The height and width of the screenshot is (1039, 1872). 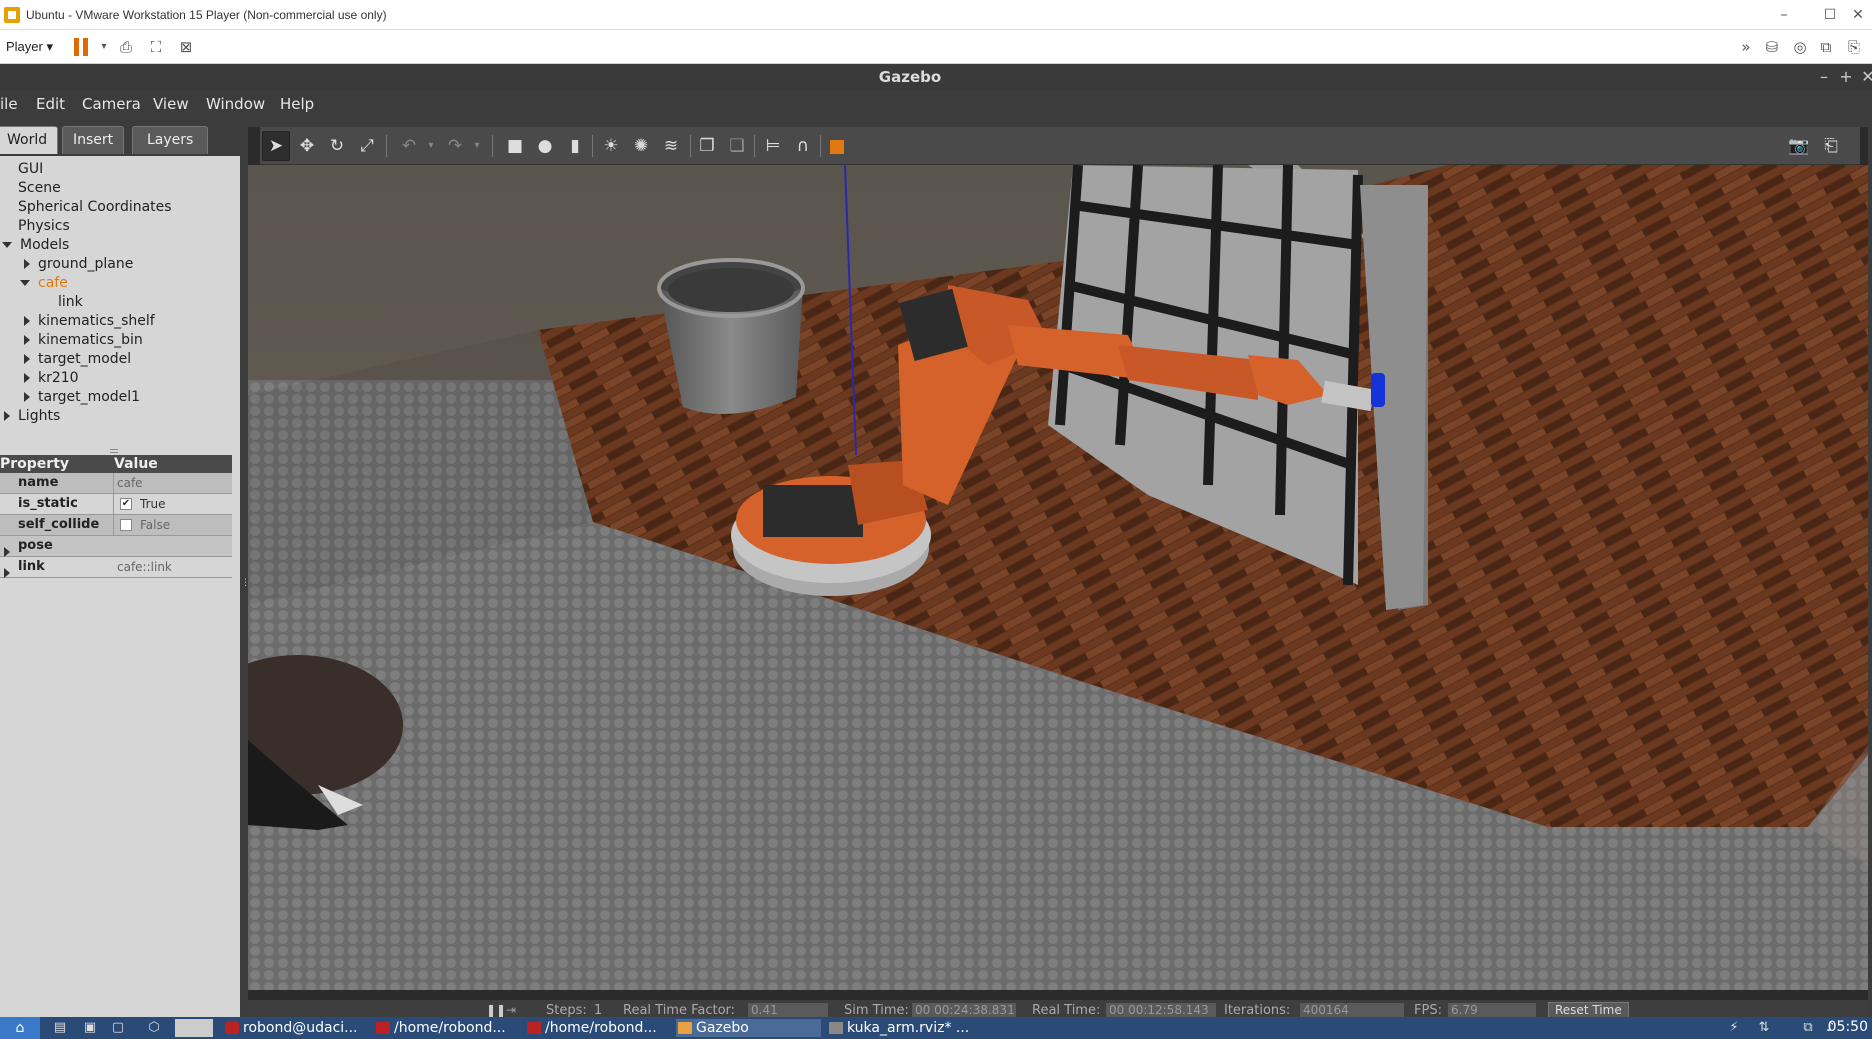 What do you see at coordinates (126, 47) in the screenshot?
I see `send-ctrl-alt-del-icon: ⎙` at bounding box center [126, 47].